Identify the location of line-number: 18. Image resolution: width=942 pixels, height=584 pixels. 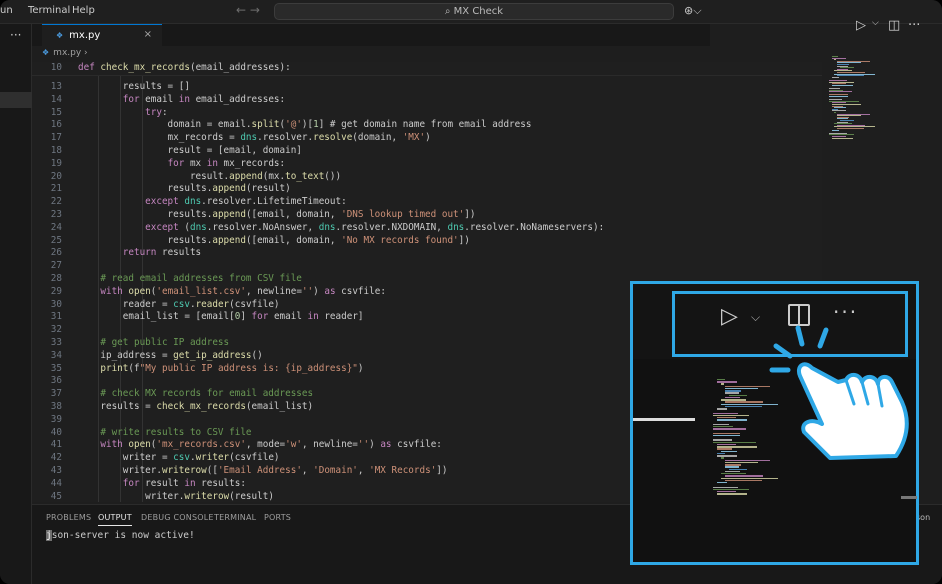
(56, 150).